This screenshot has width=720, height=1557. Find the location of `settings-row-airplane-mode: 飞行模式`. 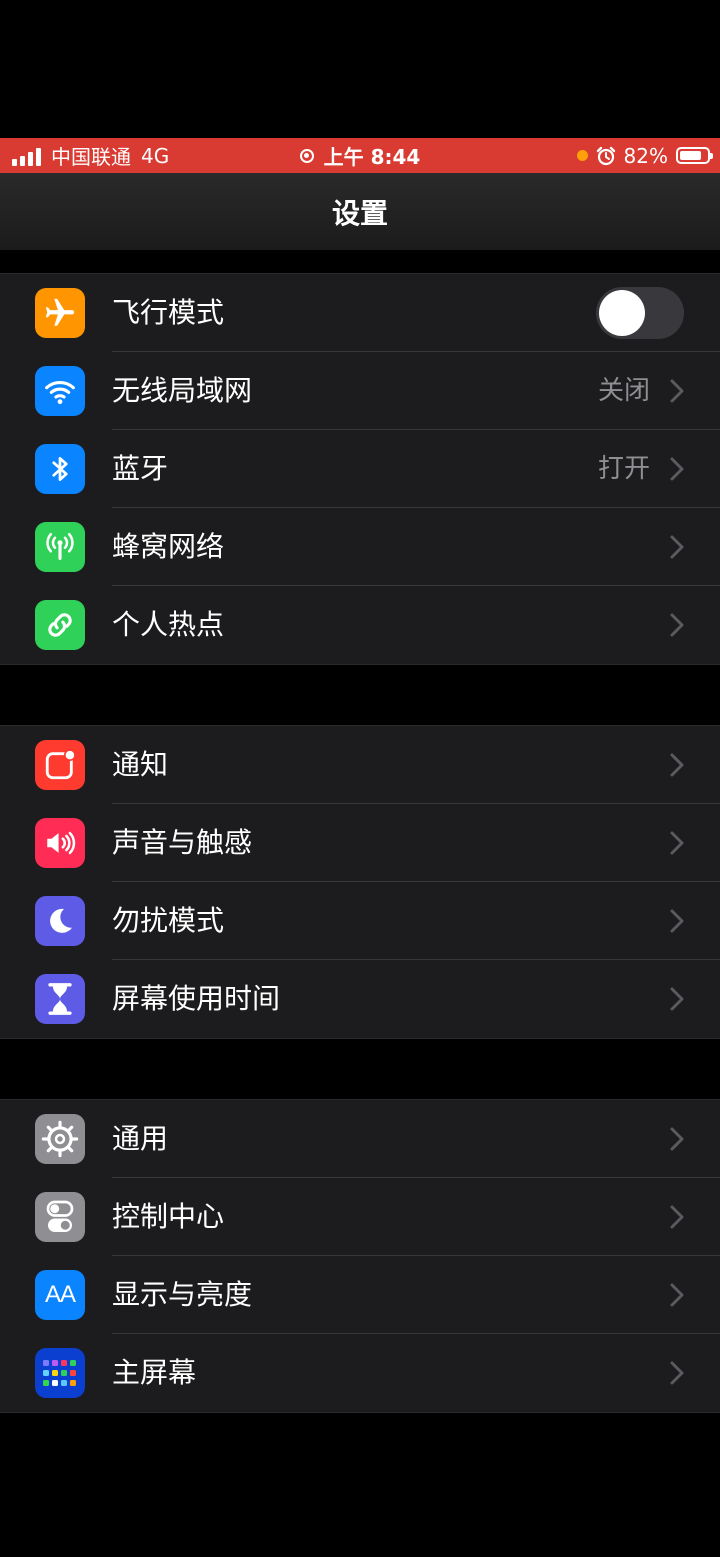

settings-row-airplane-mode: 飞行模式 is located at coordinates (360, 313).